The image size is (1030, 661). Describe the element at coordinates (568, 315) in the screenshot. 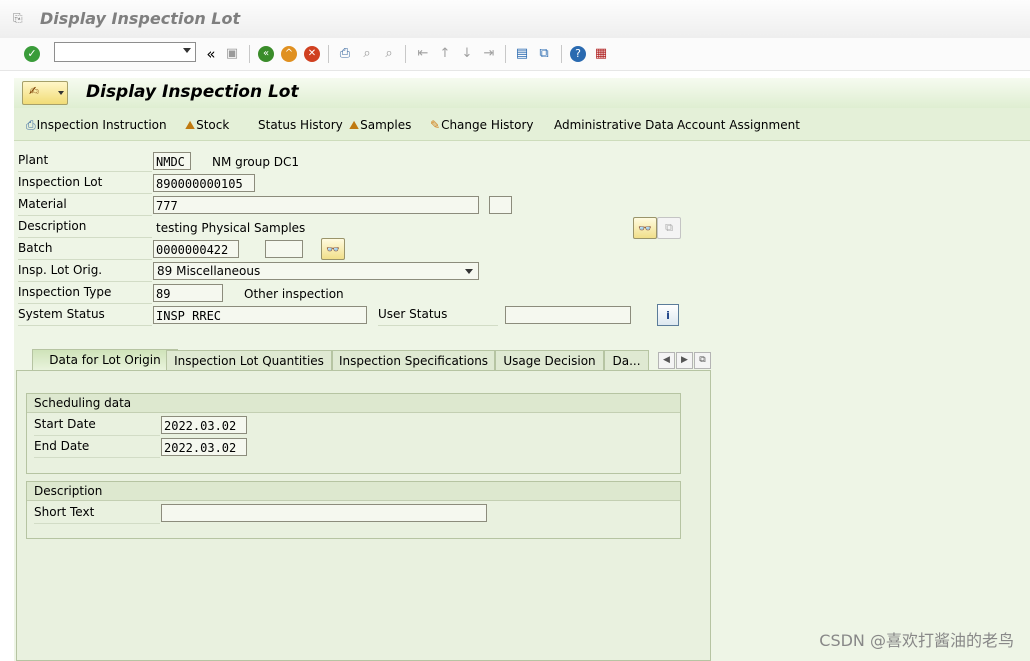

I see `user-status-field` at that location.